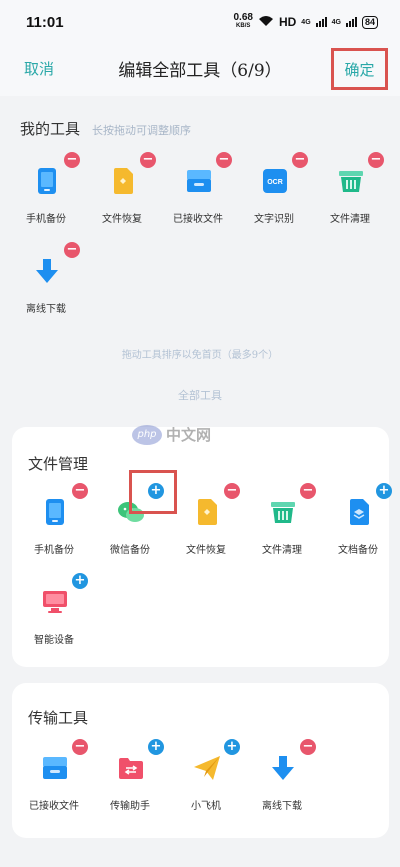 The image size is (400, 867). I want to click on tool-label: 小飞机, so click(206, 806).